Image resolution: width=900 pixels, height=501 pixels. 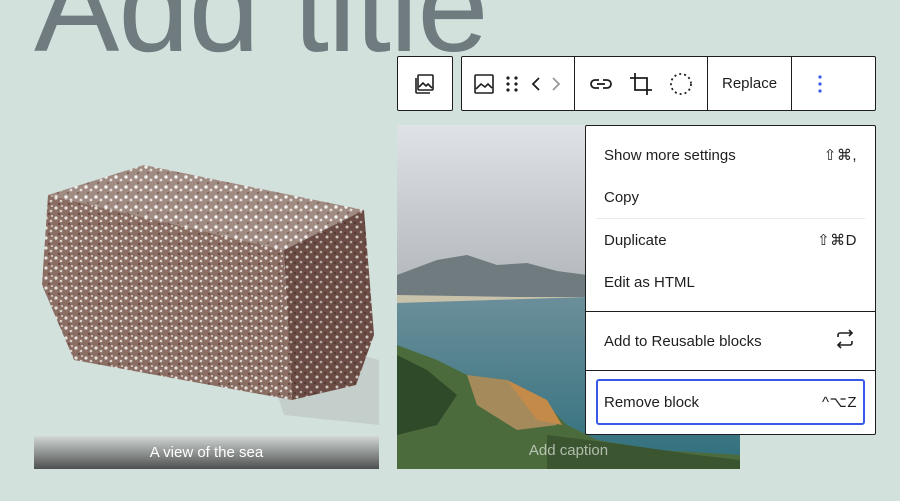 I want to click on menu-item-shortcut: ⇧⌘,, so click(x=840, y=155).